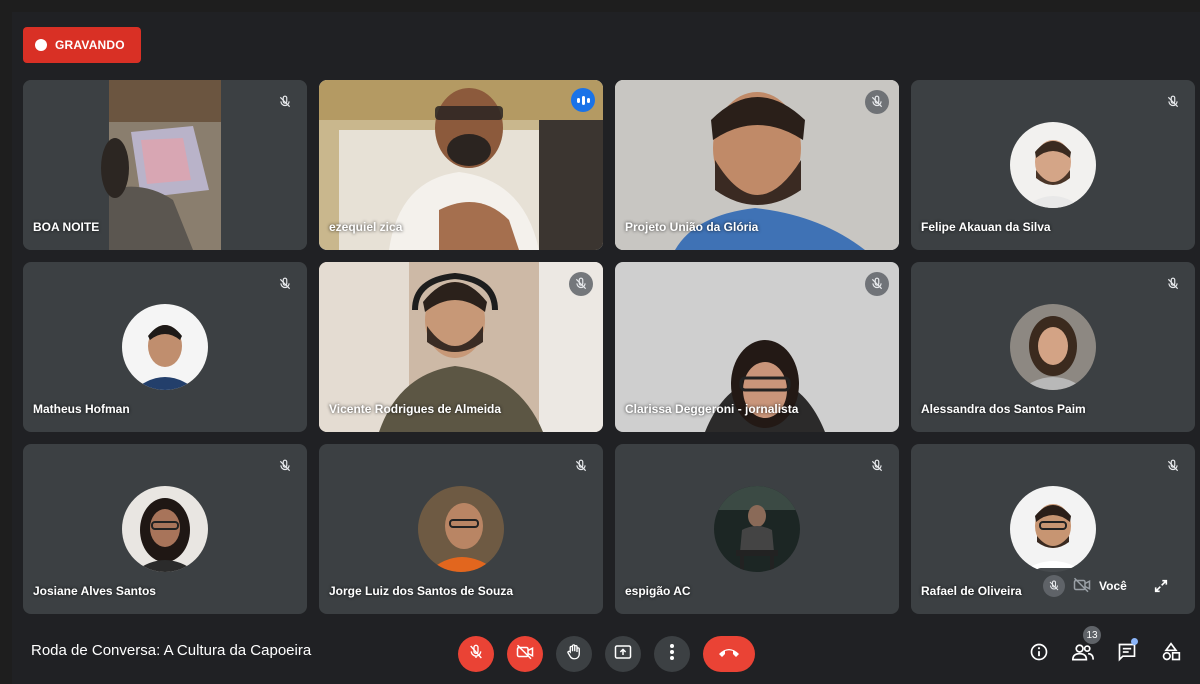 The width and height of the screenshot is (1200, 684). Describe the element at coordinates (461, 165) in the screenshot. I see `participant-tile: ezequiel zica` at that location.